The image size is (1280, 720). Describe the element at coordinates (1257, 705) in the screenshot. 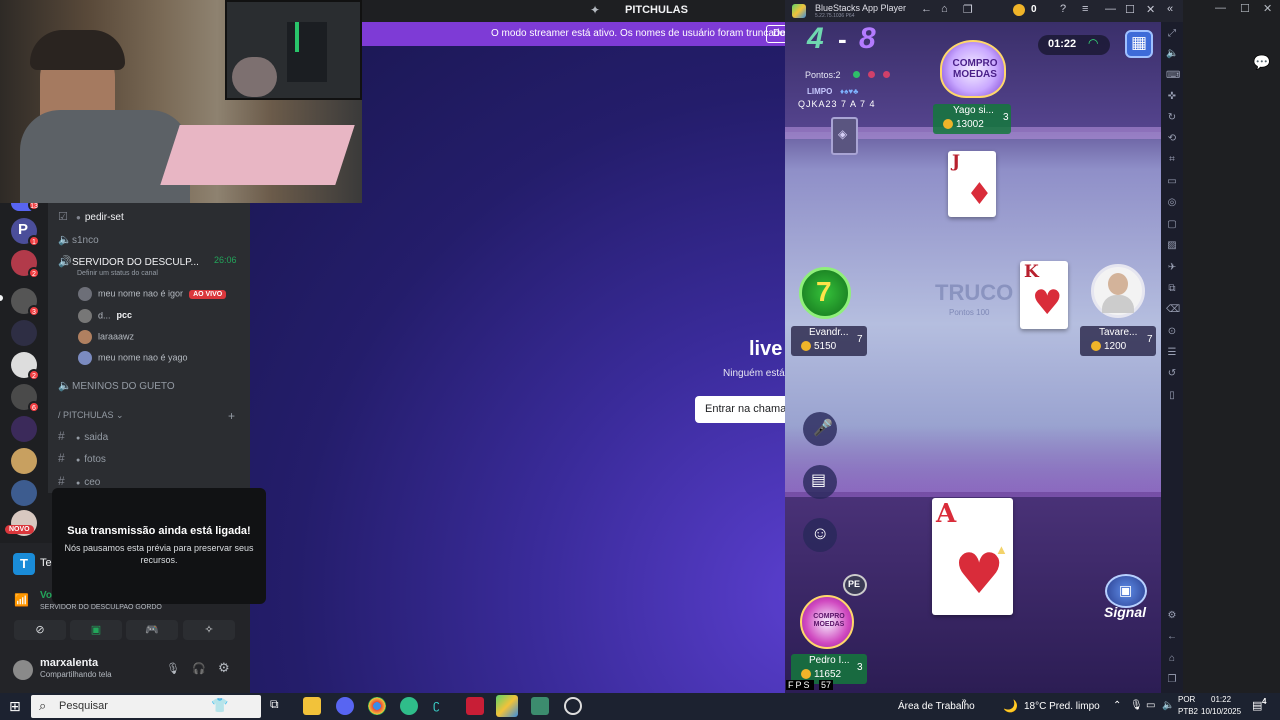

I see `notification-icon: ▤` at that location.